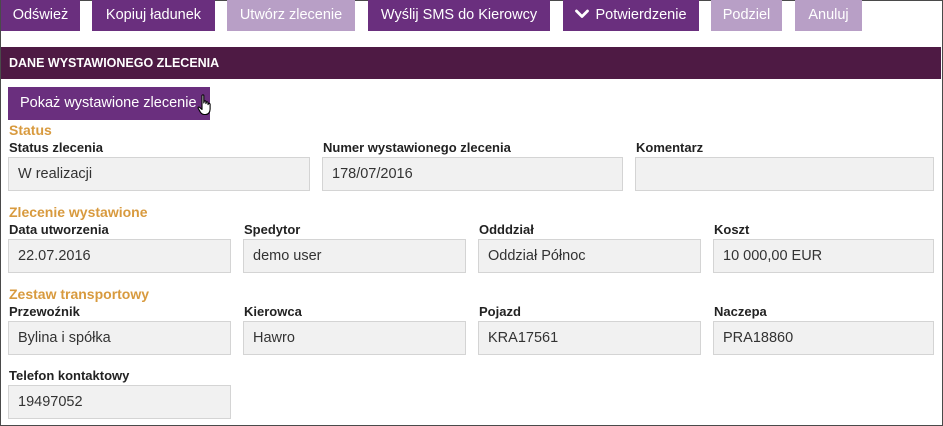 This screenshot has height=426, width=943. I want to click on driver-label: Kierowca, so click(273, 311).